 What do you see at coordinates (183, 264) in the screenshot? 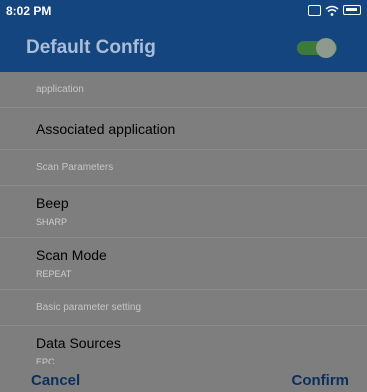
I see `scan-mode-row: Scan Mode REPEAT` at bounding box center [183, 264].